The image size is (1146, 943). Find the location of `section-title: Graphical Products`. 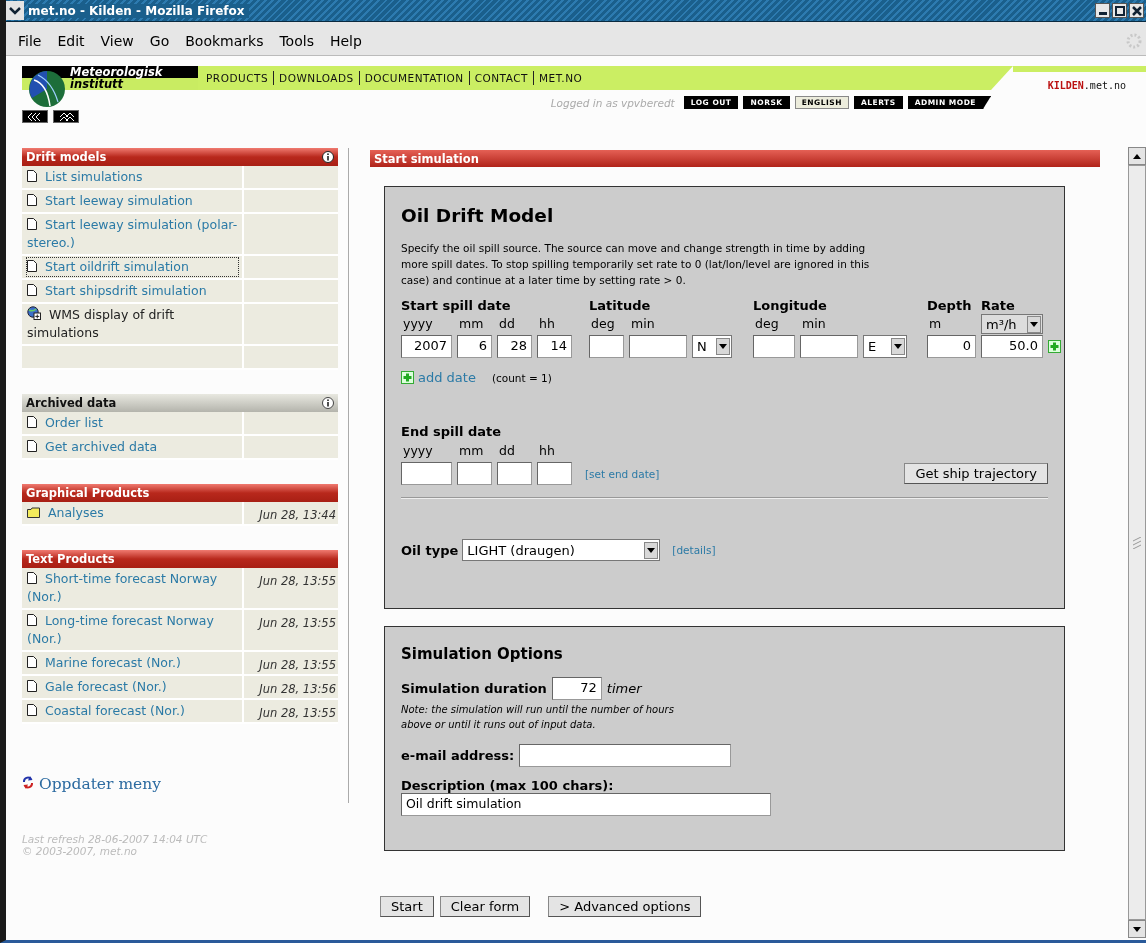

section-title: Graphical Products is located at coordinates (88, 493).